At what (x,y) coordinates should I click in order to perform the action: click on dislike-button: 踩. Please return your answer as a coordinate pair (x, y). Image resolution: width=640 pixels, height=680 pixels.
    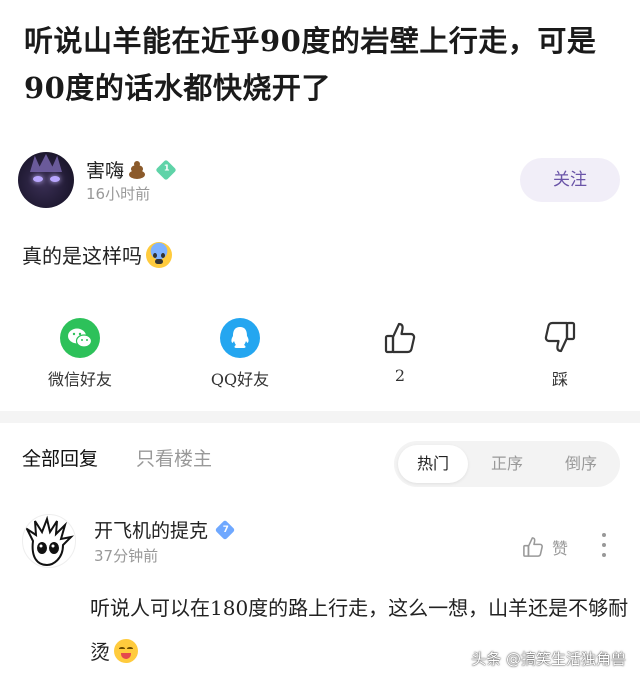
    Looking at the image, I should click on (560, 354).